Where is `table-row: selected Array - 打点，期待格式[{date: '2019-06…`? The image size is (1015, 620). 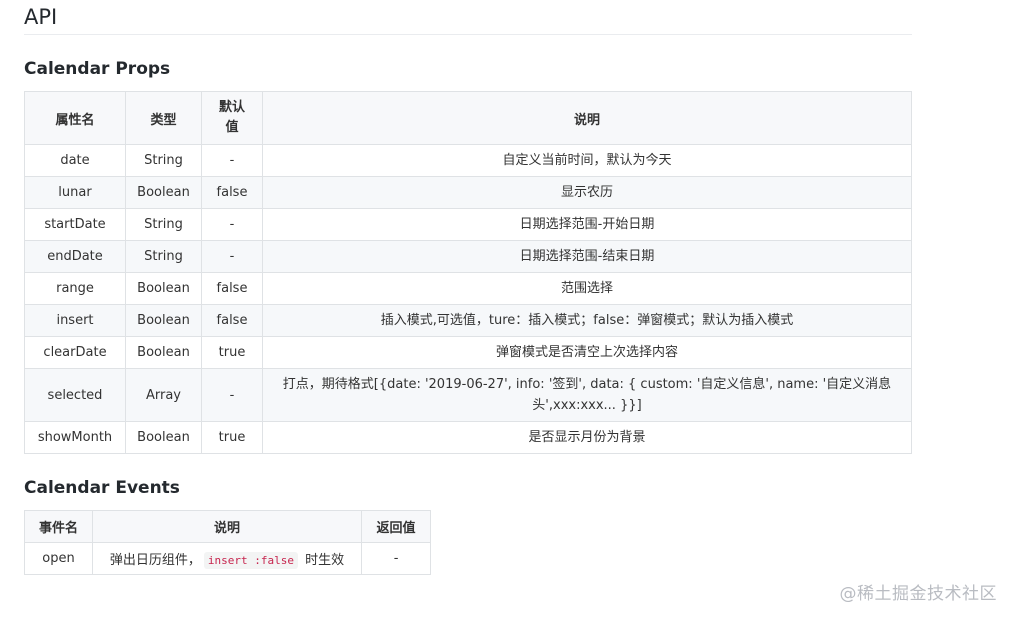 table-row: selected Array - 打点，期待格式[{date: '2019-06… is located at coordinates (468, 395).